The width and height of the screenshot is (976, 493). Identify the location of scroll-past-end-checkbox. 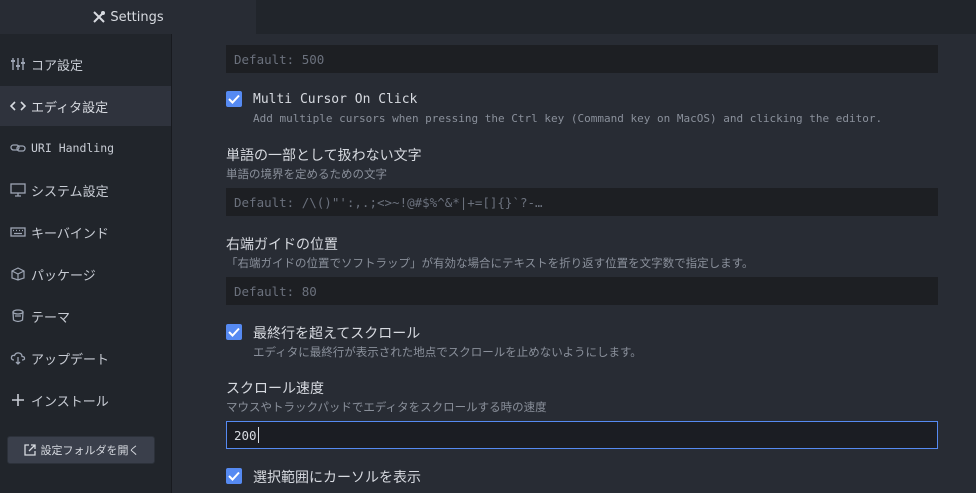
(234, 332).